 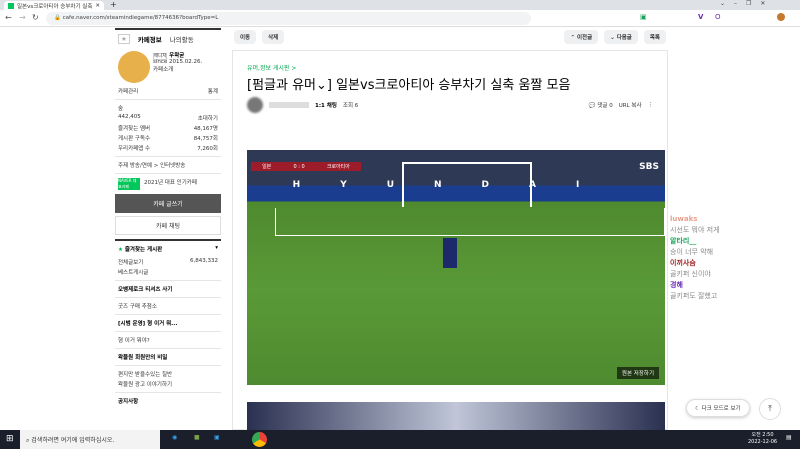 What do you see at coordinates (217, 437) in the screenshot?
I see `v-app-icon: ▣` at bounding box center [217, 437].